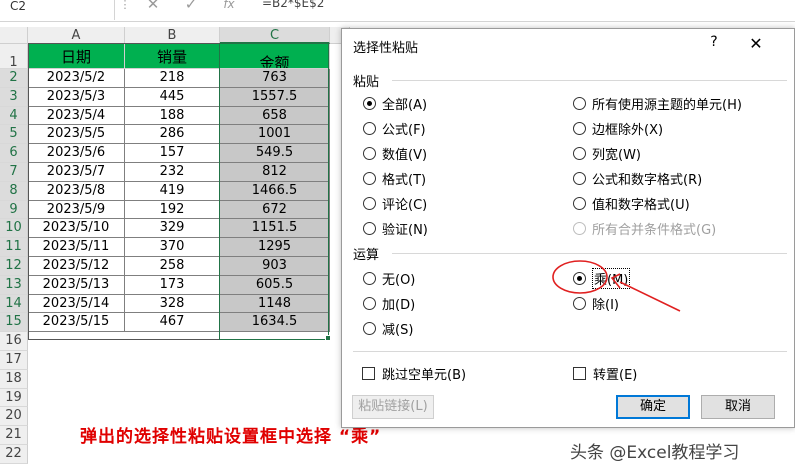 This screenshot has width=795, height=472. What do you see at coordinates (172, 172) in the screenshot?
I see `table-cell: 232` at bounding box center [172, 172].